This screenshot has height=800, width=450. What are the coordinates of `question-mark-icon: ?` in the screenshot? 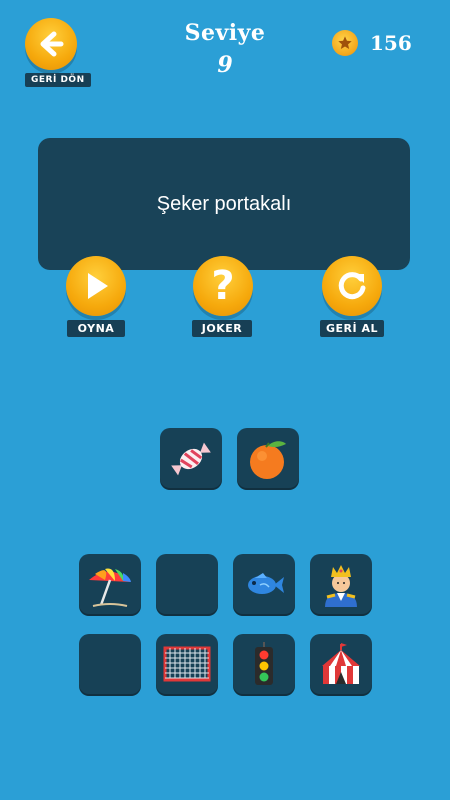 It's located at (223, 286).